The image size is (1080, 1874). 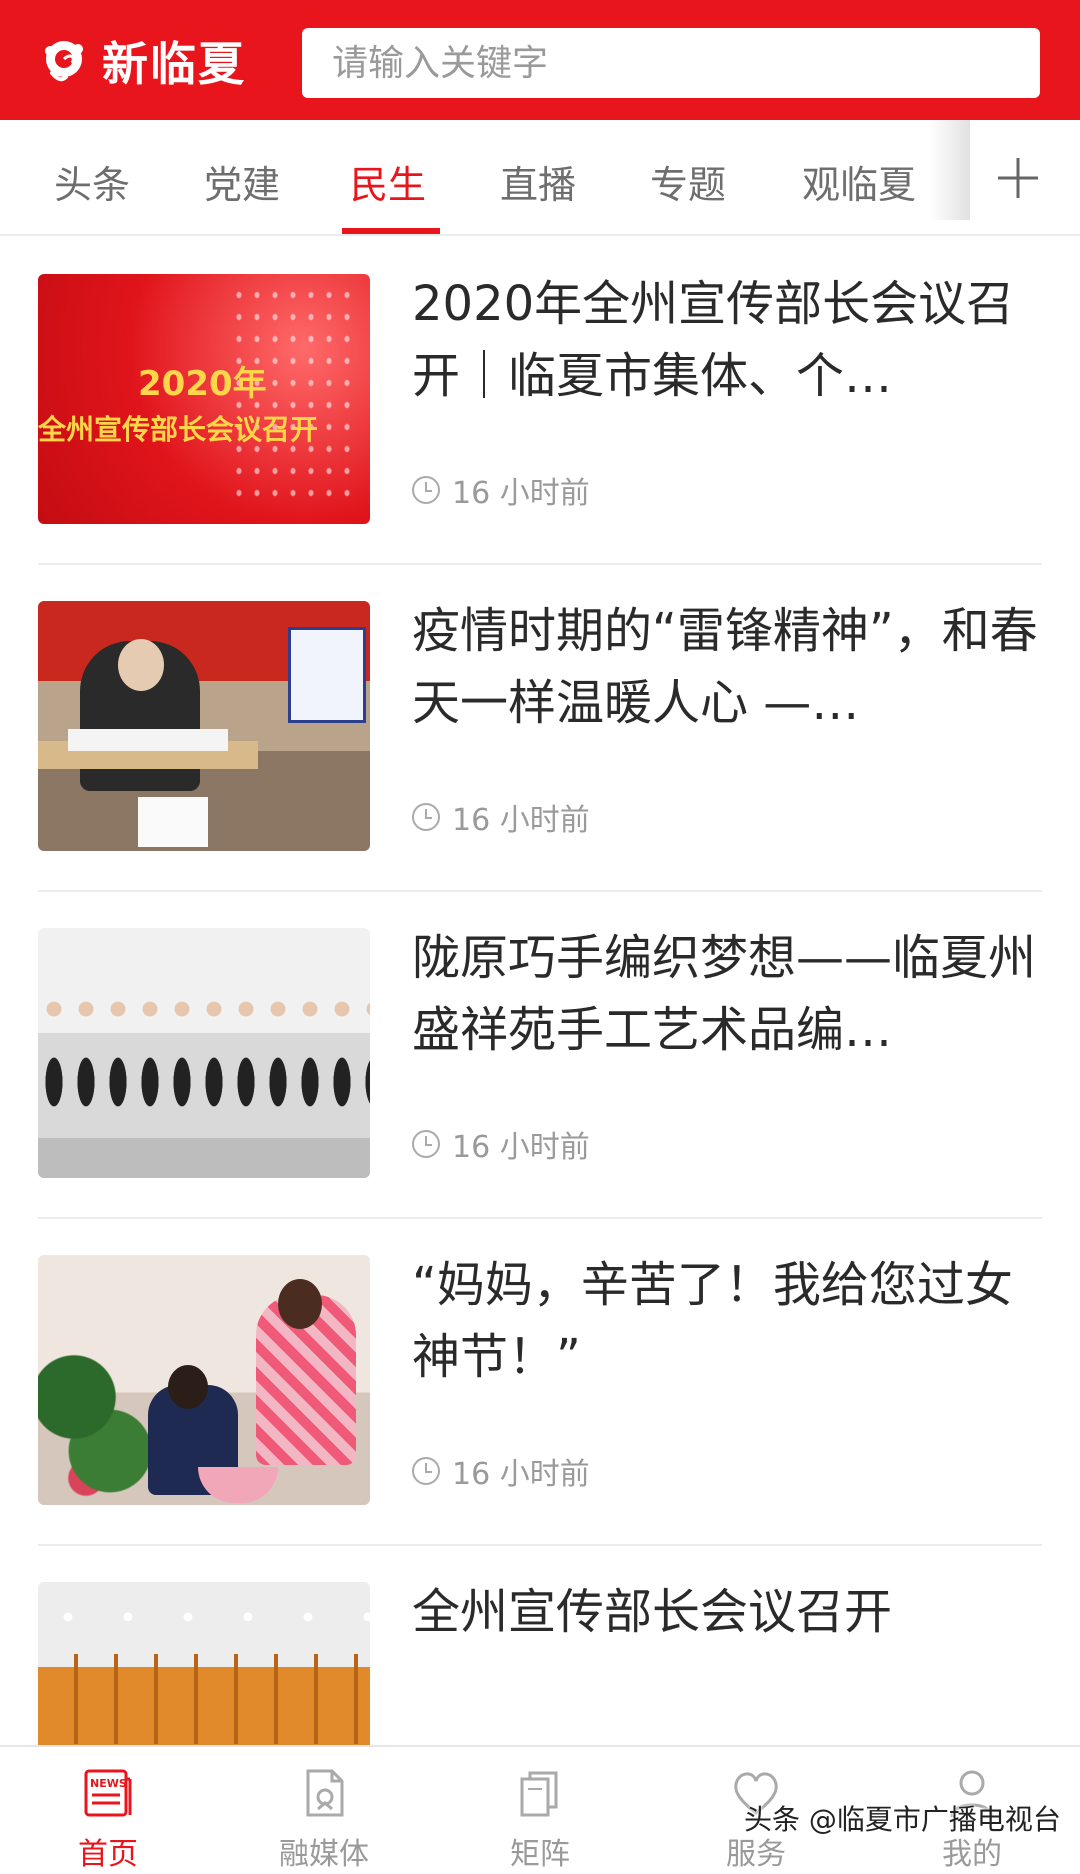 What do you see at coordinates (174, 64) in the screenshot?
I see `app-name: 新临夏` at bounding box center [174, 64].